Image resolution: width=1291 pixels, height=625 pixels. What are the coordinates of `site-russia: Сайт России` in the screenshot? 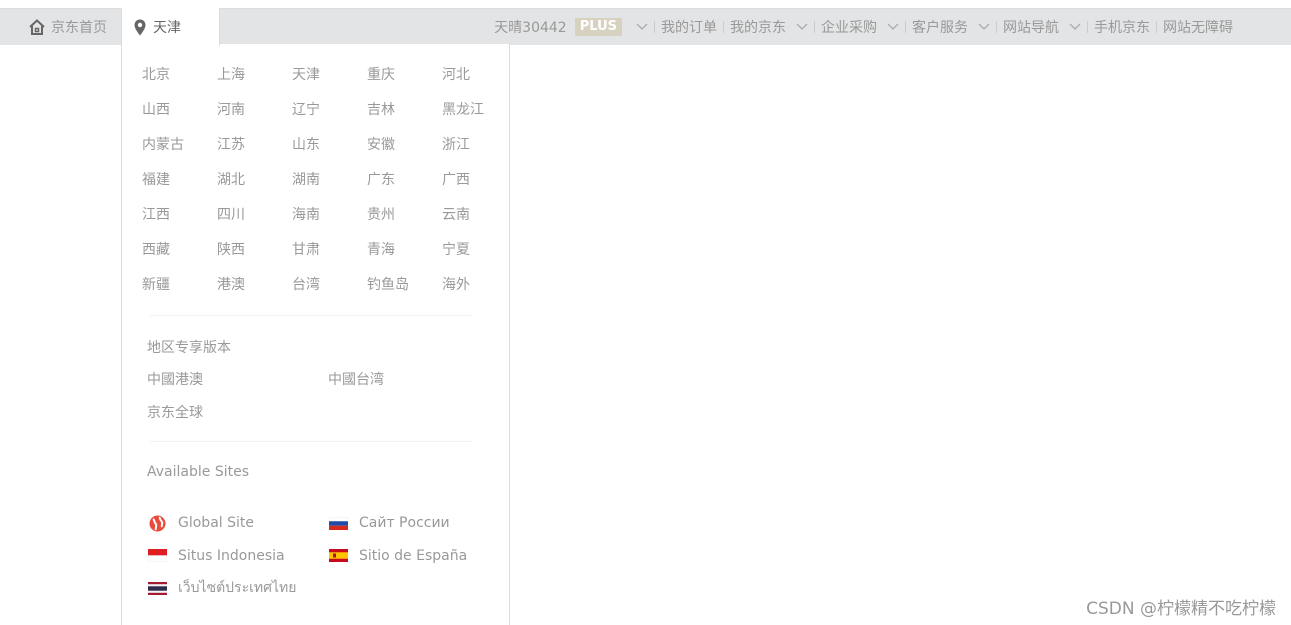 It's located at (409, 523).